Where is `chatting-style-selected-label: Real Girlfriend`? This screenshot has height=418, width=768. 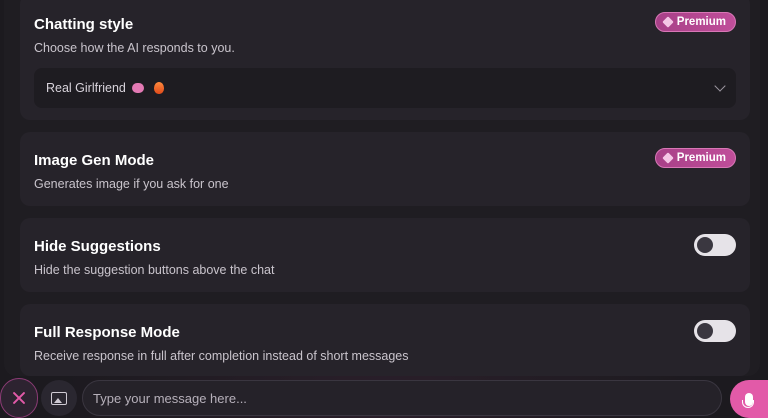
chatting-style-selected-label: Real Girlfriend is located at coordinates (86, 88).